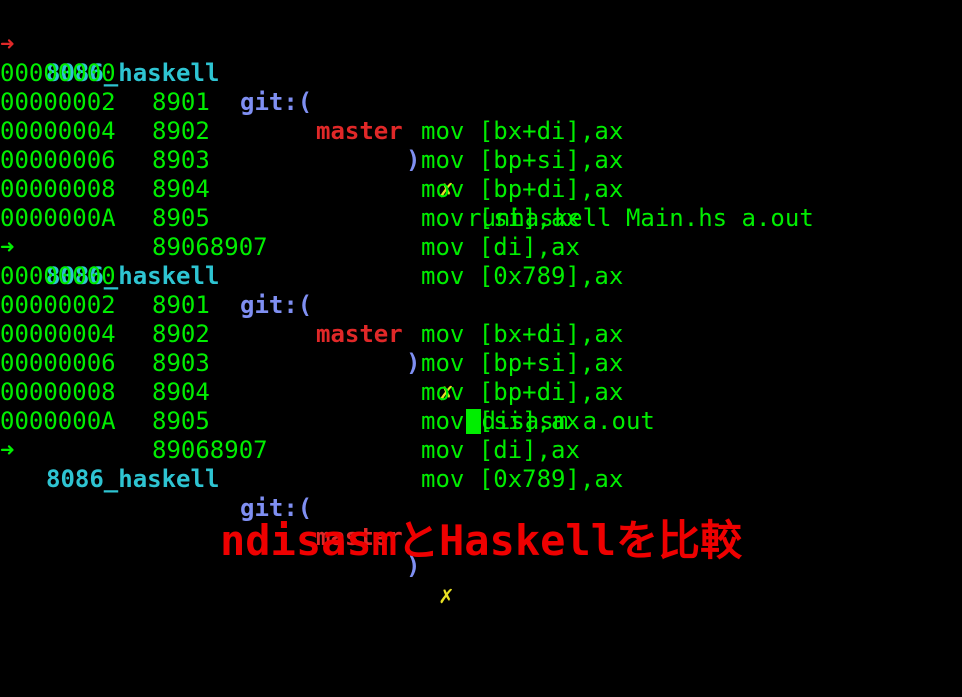 The width and height of the screenshot is (962, 697). I want to click on dirty-marker-icon: ✗, so click(446, 595).